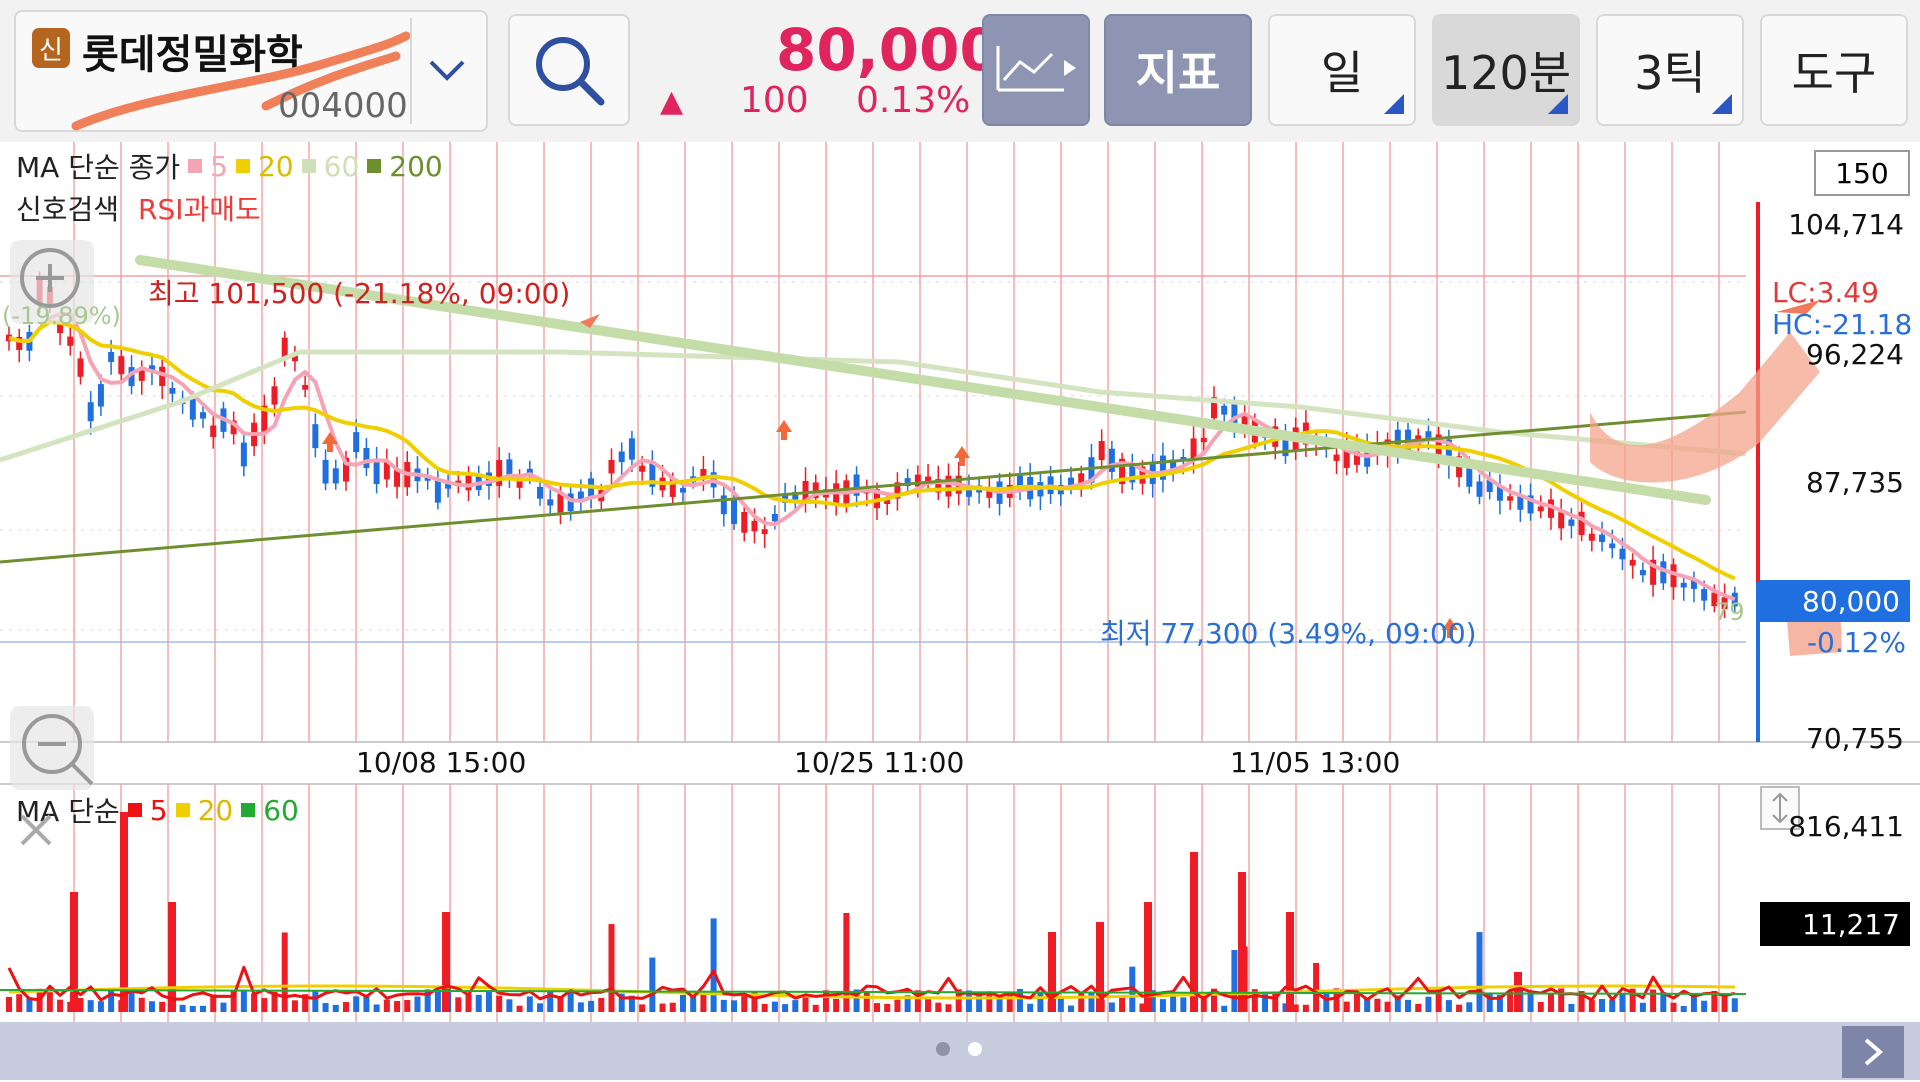  I want to click on tick-button: 3틱, so click(1670, 70).